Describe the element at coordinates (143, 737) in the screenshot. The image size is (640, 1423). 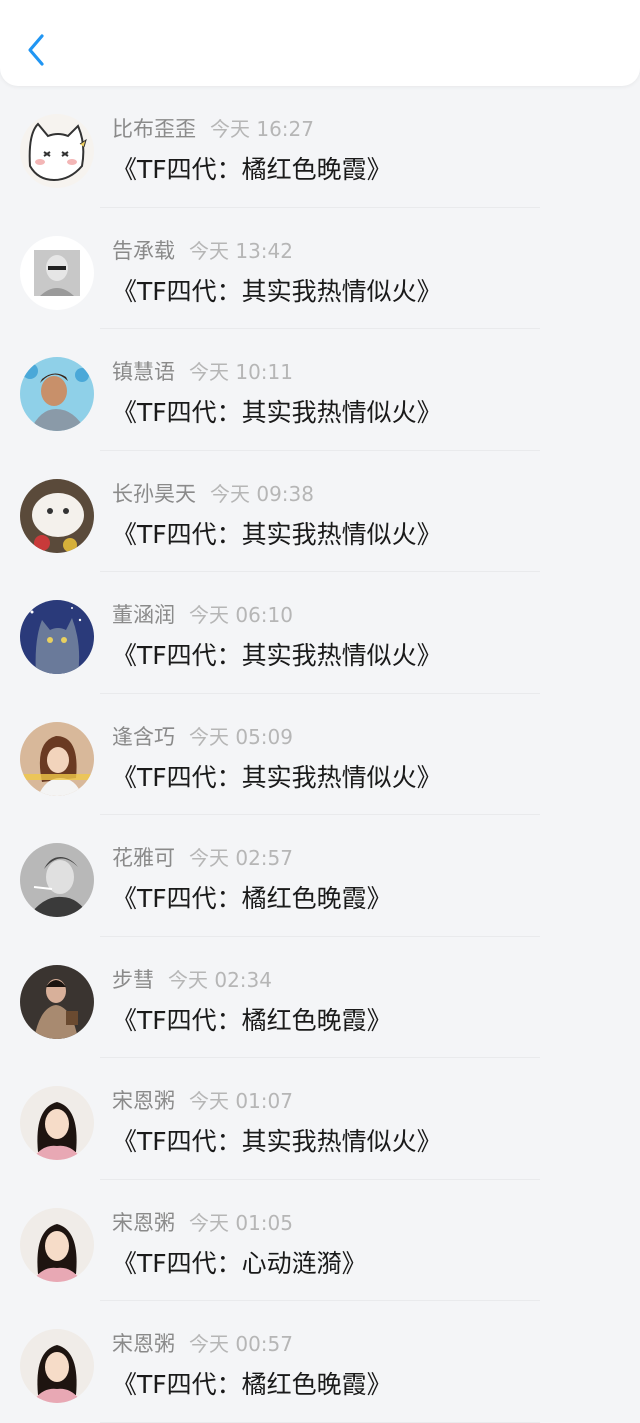
I see `sender-name: 逢含巧` at that location.